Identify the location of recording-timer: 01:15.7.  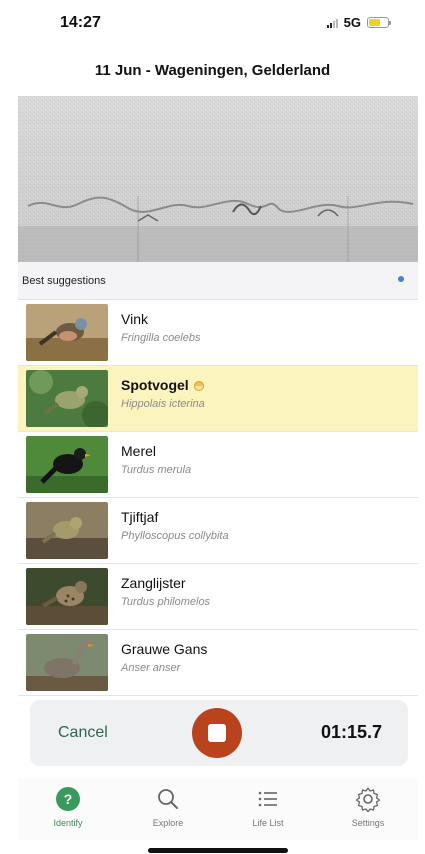
(351, 732).